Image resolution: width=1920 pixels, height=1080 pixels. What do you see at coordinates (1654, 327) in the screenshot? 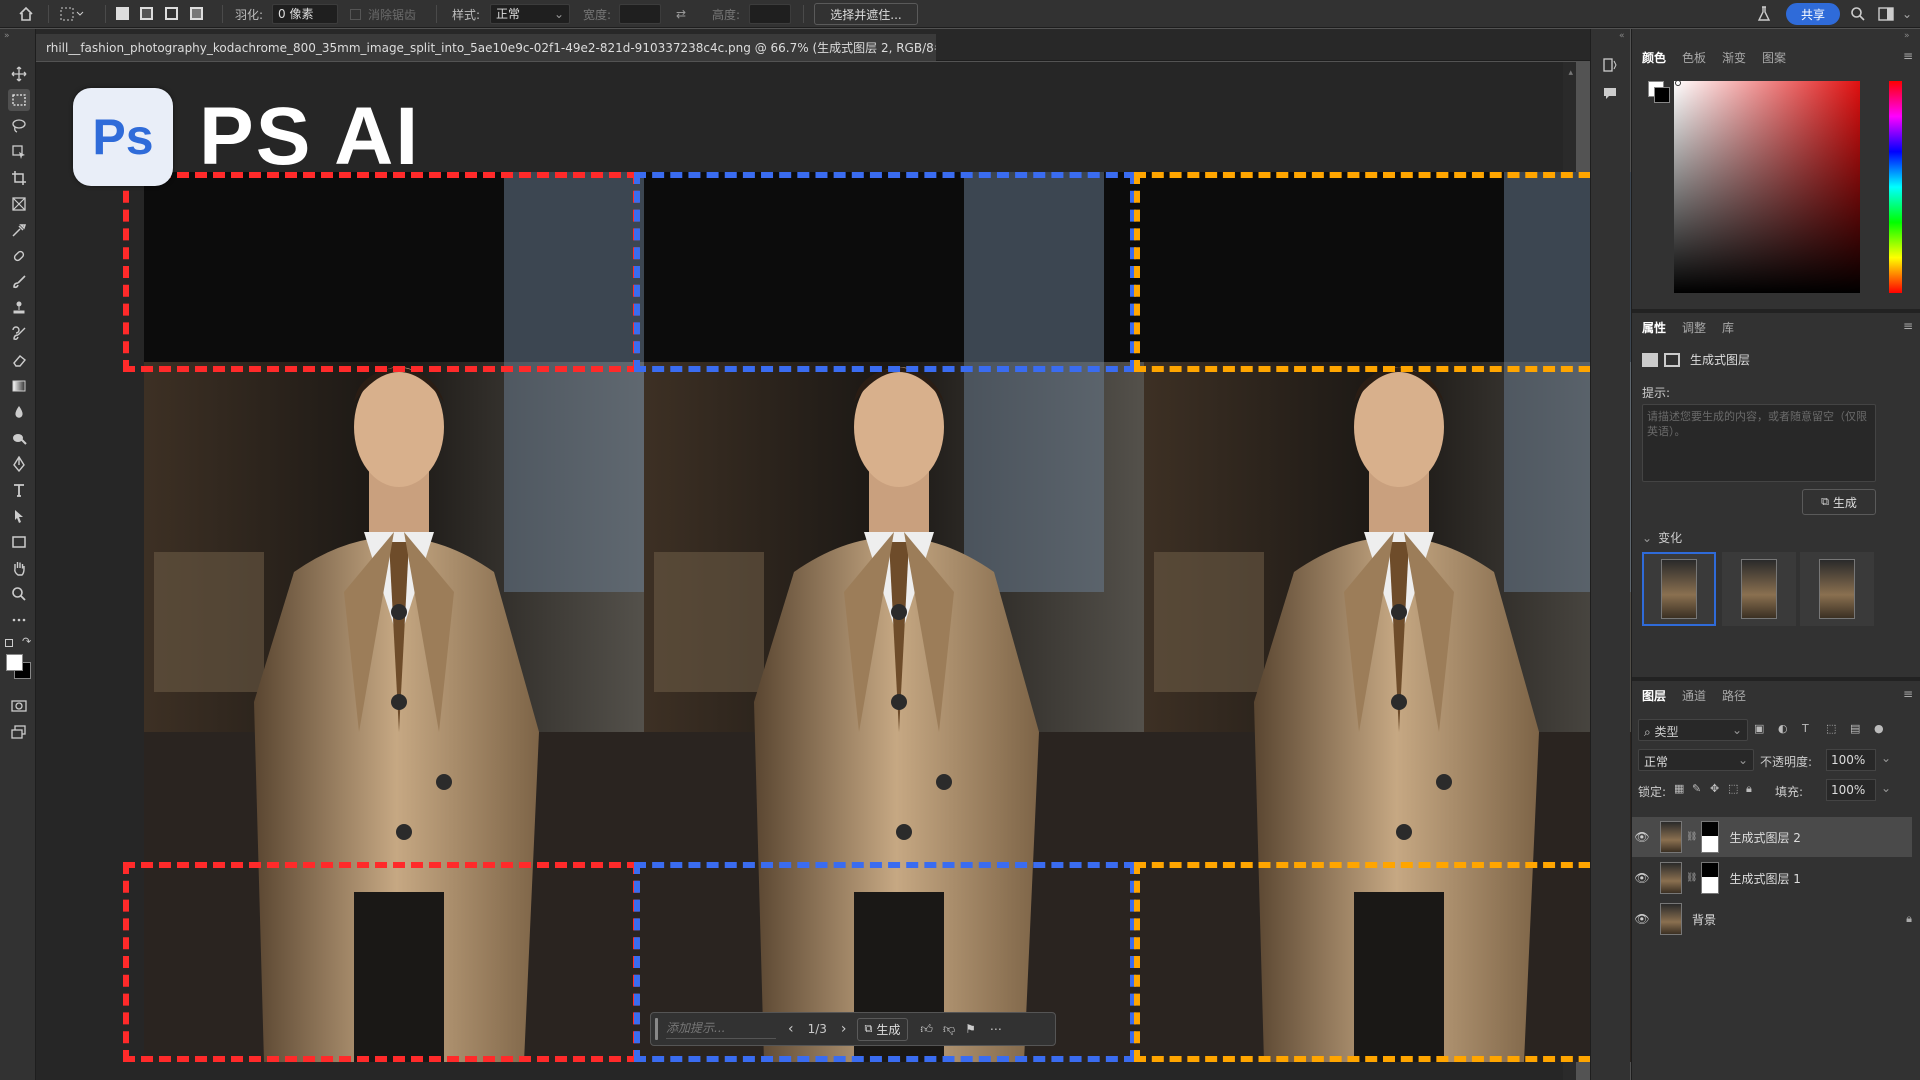
I see `tab-properties: 属性` at bounding box center [1654, 327].